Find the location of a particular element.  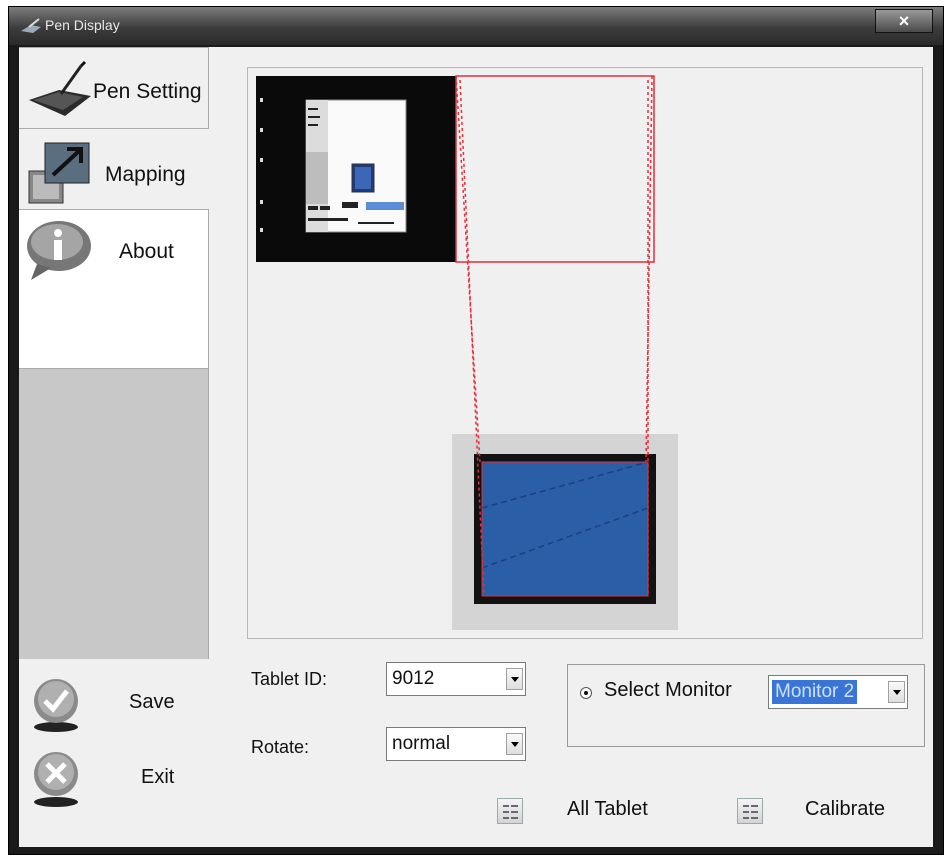

sidebar-item-label: Mapping is located at coordinates (145, 174).